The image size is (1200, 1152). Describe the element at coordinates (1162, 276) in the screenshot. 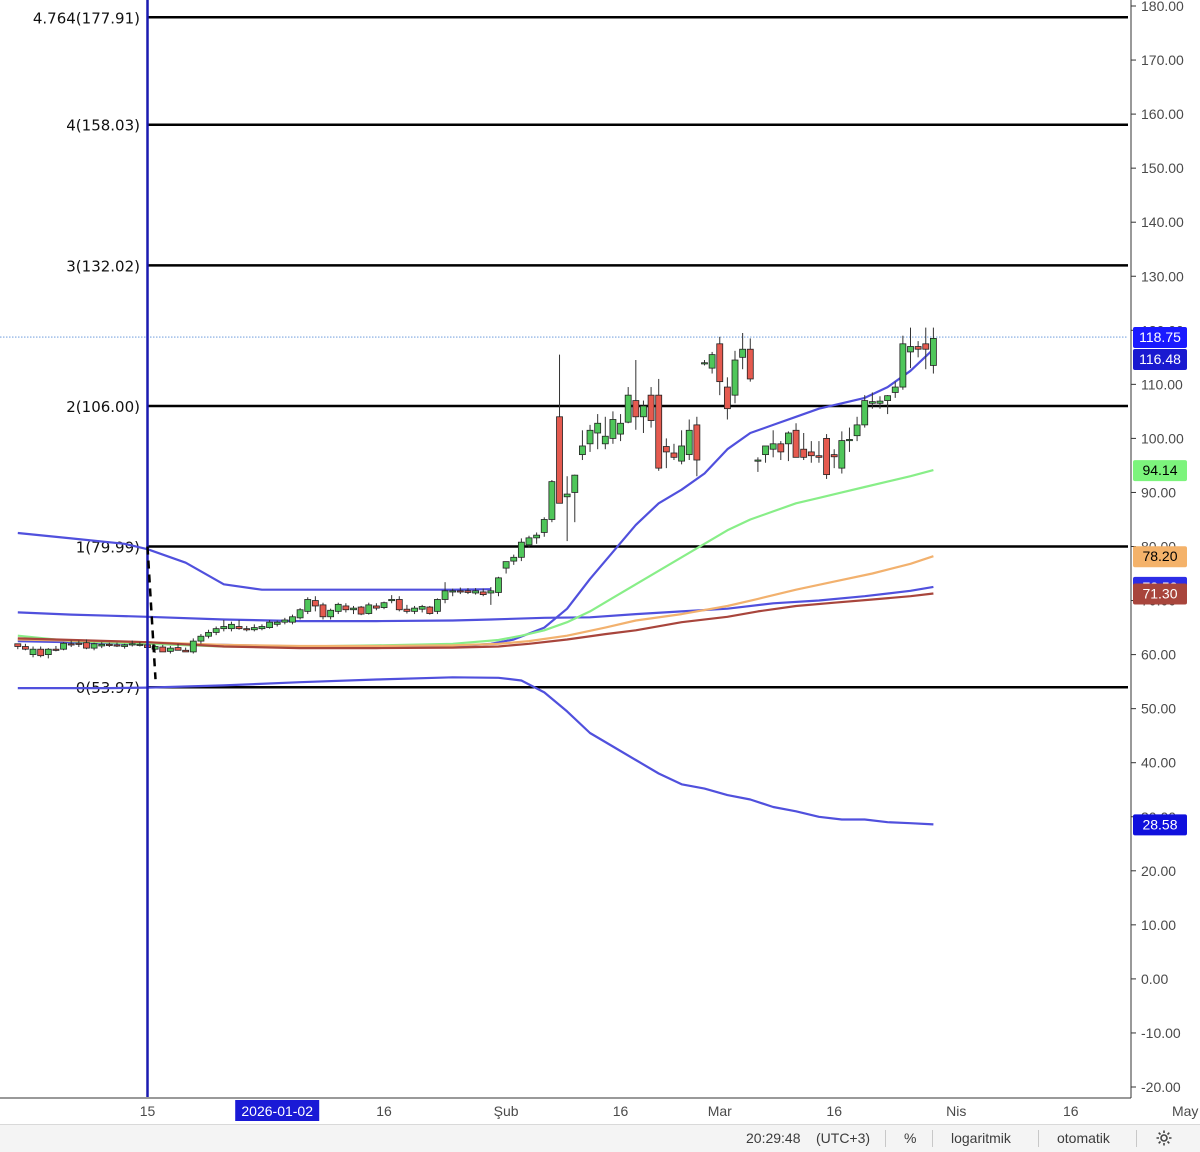

I see `axis-tick-label: 130.00` at that location.